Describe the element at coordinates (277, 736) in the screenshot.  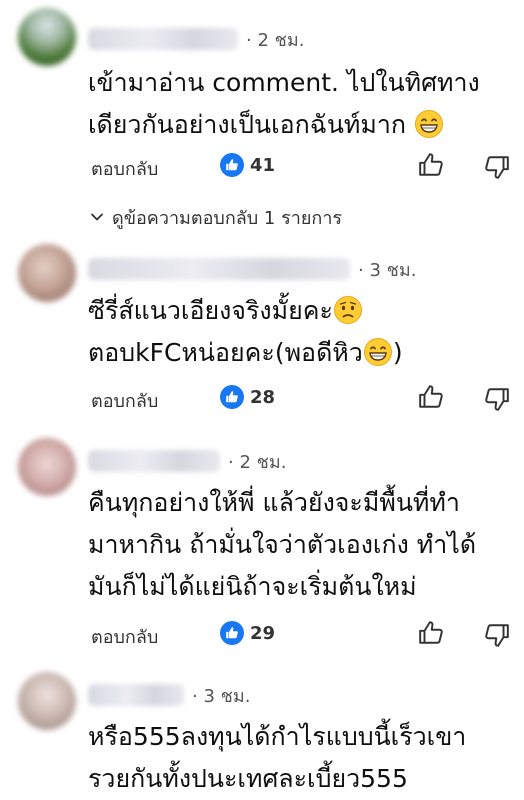
I see `comment-line: หรือ555ลงทุนได้กำไรแบบนี้เร็วเขา` at that location.